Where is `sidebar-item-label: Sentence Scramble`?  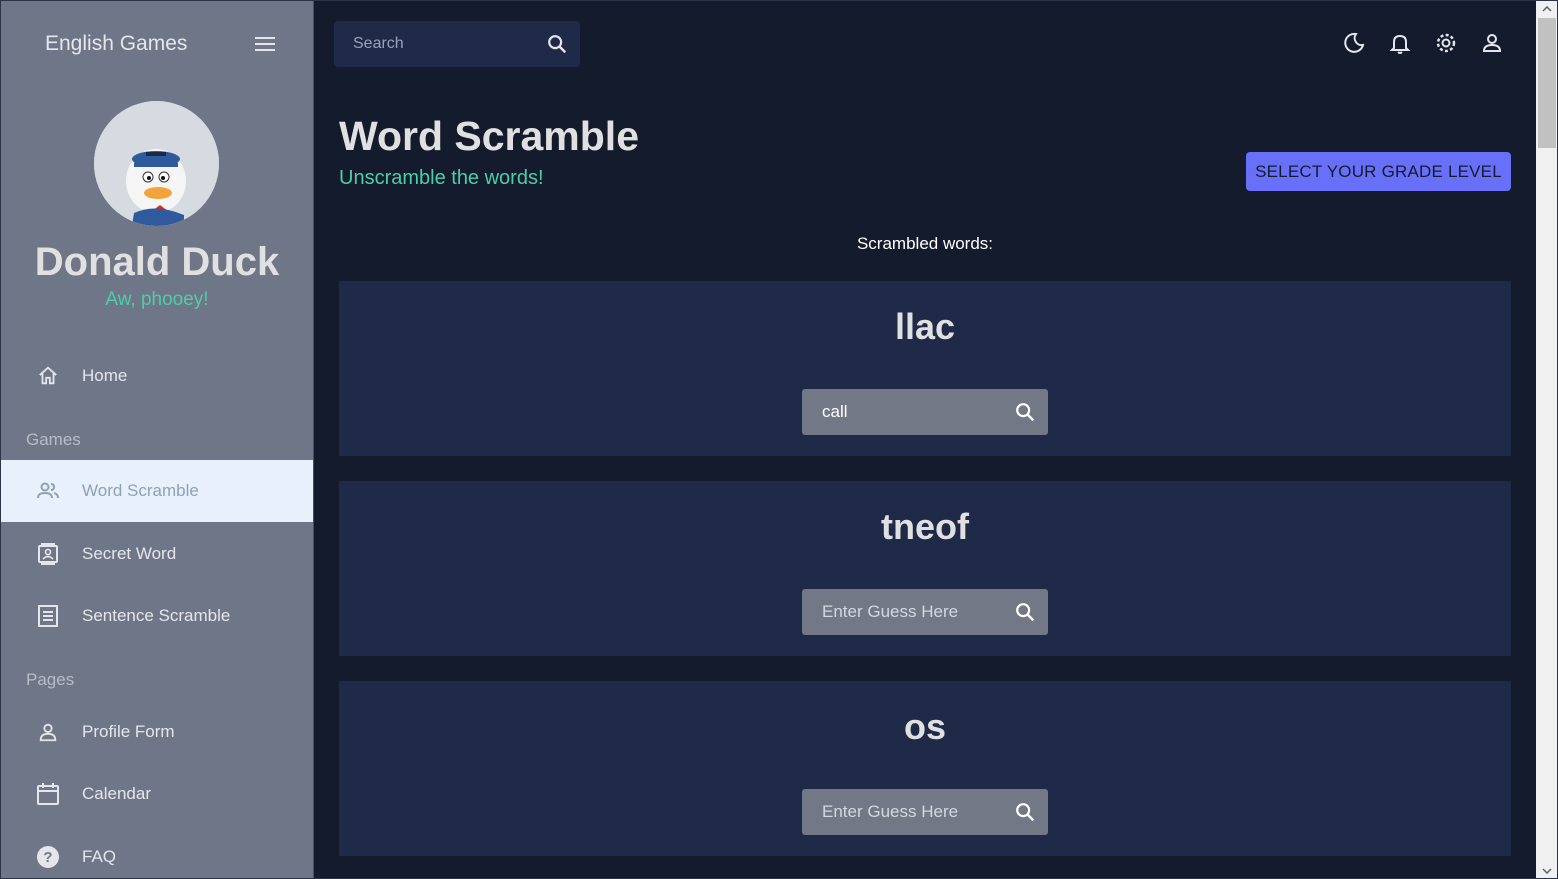 sidebar-item-label: Sentence Scramble is located at coordinates (156, 615).